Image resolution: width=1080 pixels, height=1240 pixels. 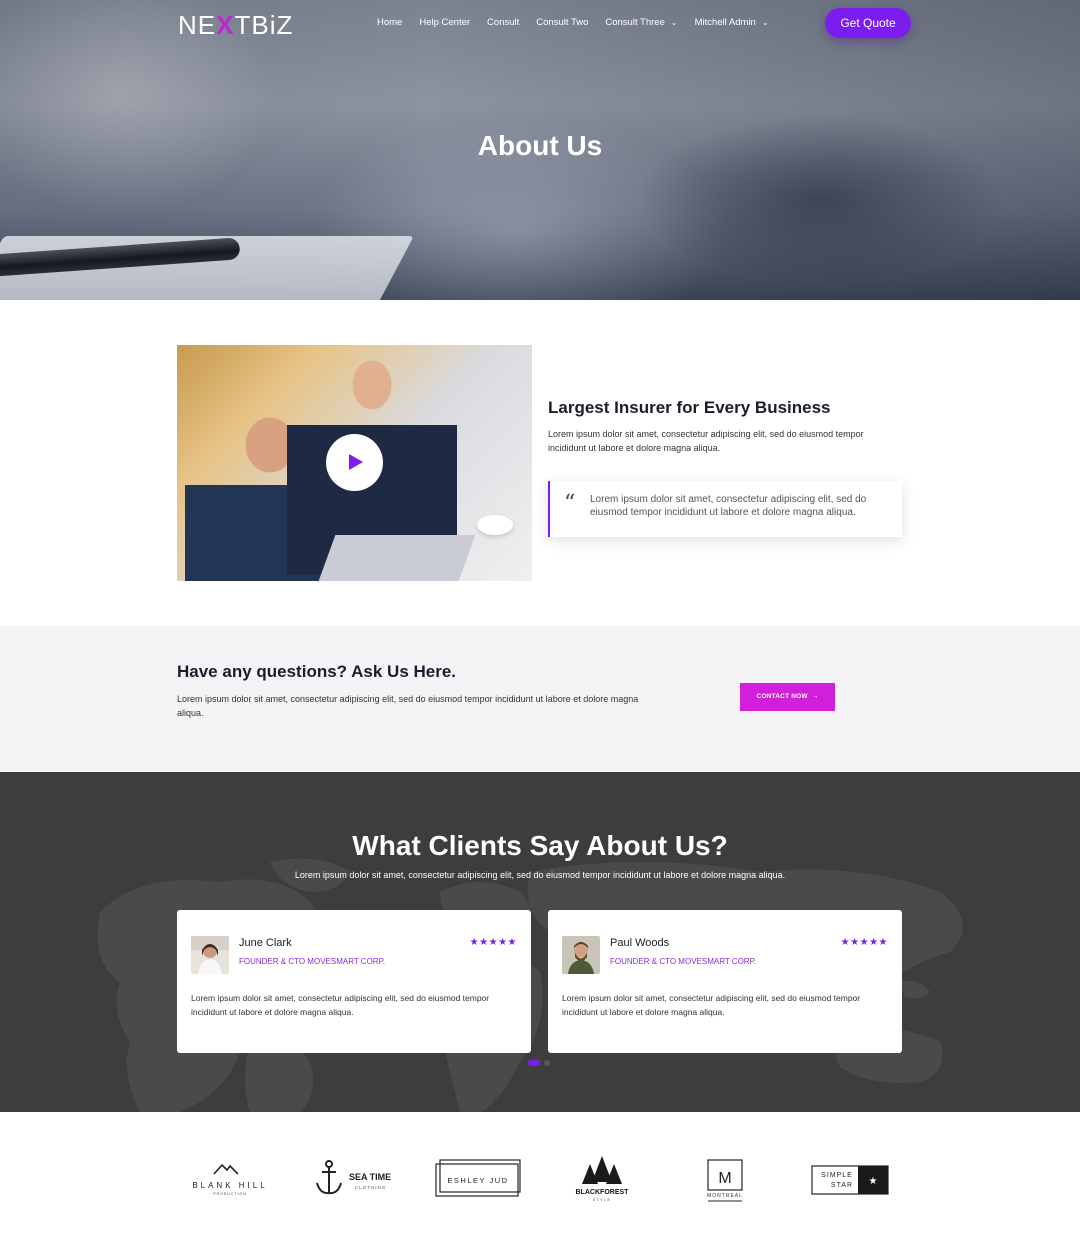 I want to click on photo-laptop, so click(x=397, y=558).